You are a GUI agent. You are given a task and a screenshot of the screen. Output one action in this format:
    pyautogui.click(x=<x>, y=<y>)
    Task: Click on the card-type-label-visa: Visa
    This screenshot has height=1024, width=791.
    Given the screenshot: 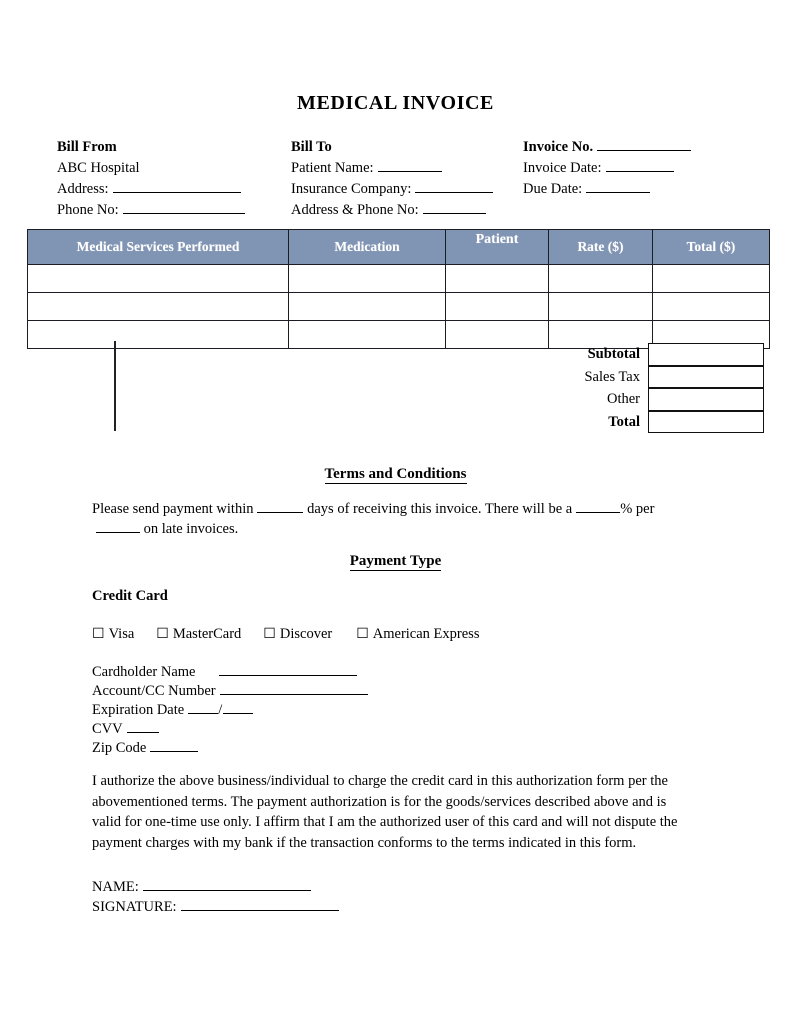 What is the action you would take?
    pyautogui.click(x=121, y=634)
    